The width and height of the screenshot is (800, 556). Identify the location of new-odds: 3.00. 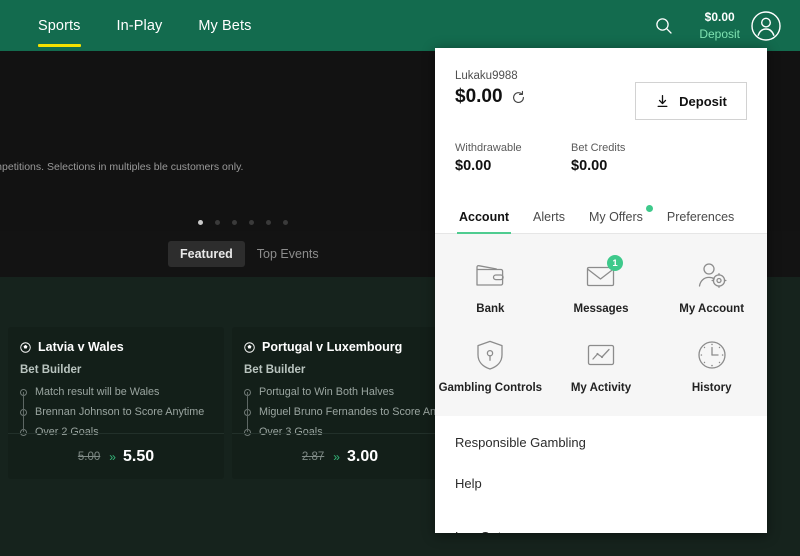
(362, 456).